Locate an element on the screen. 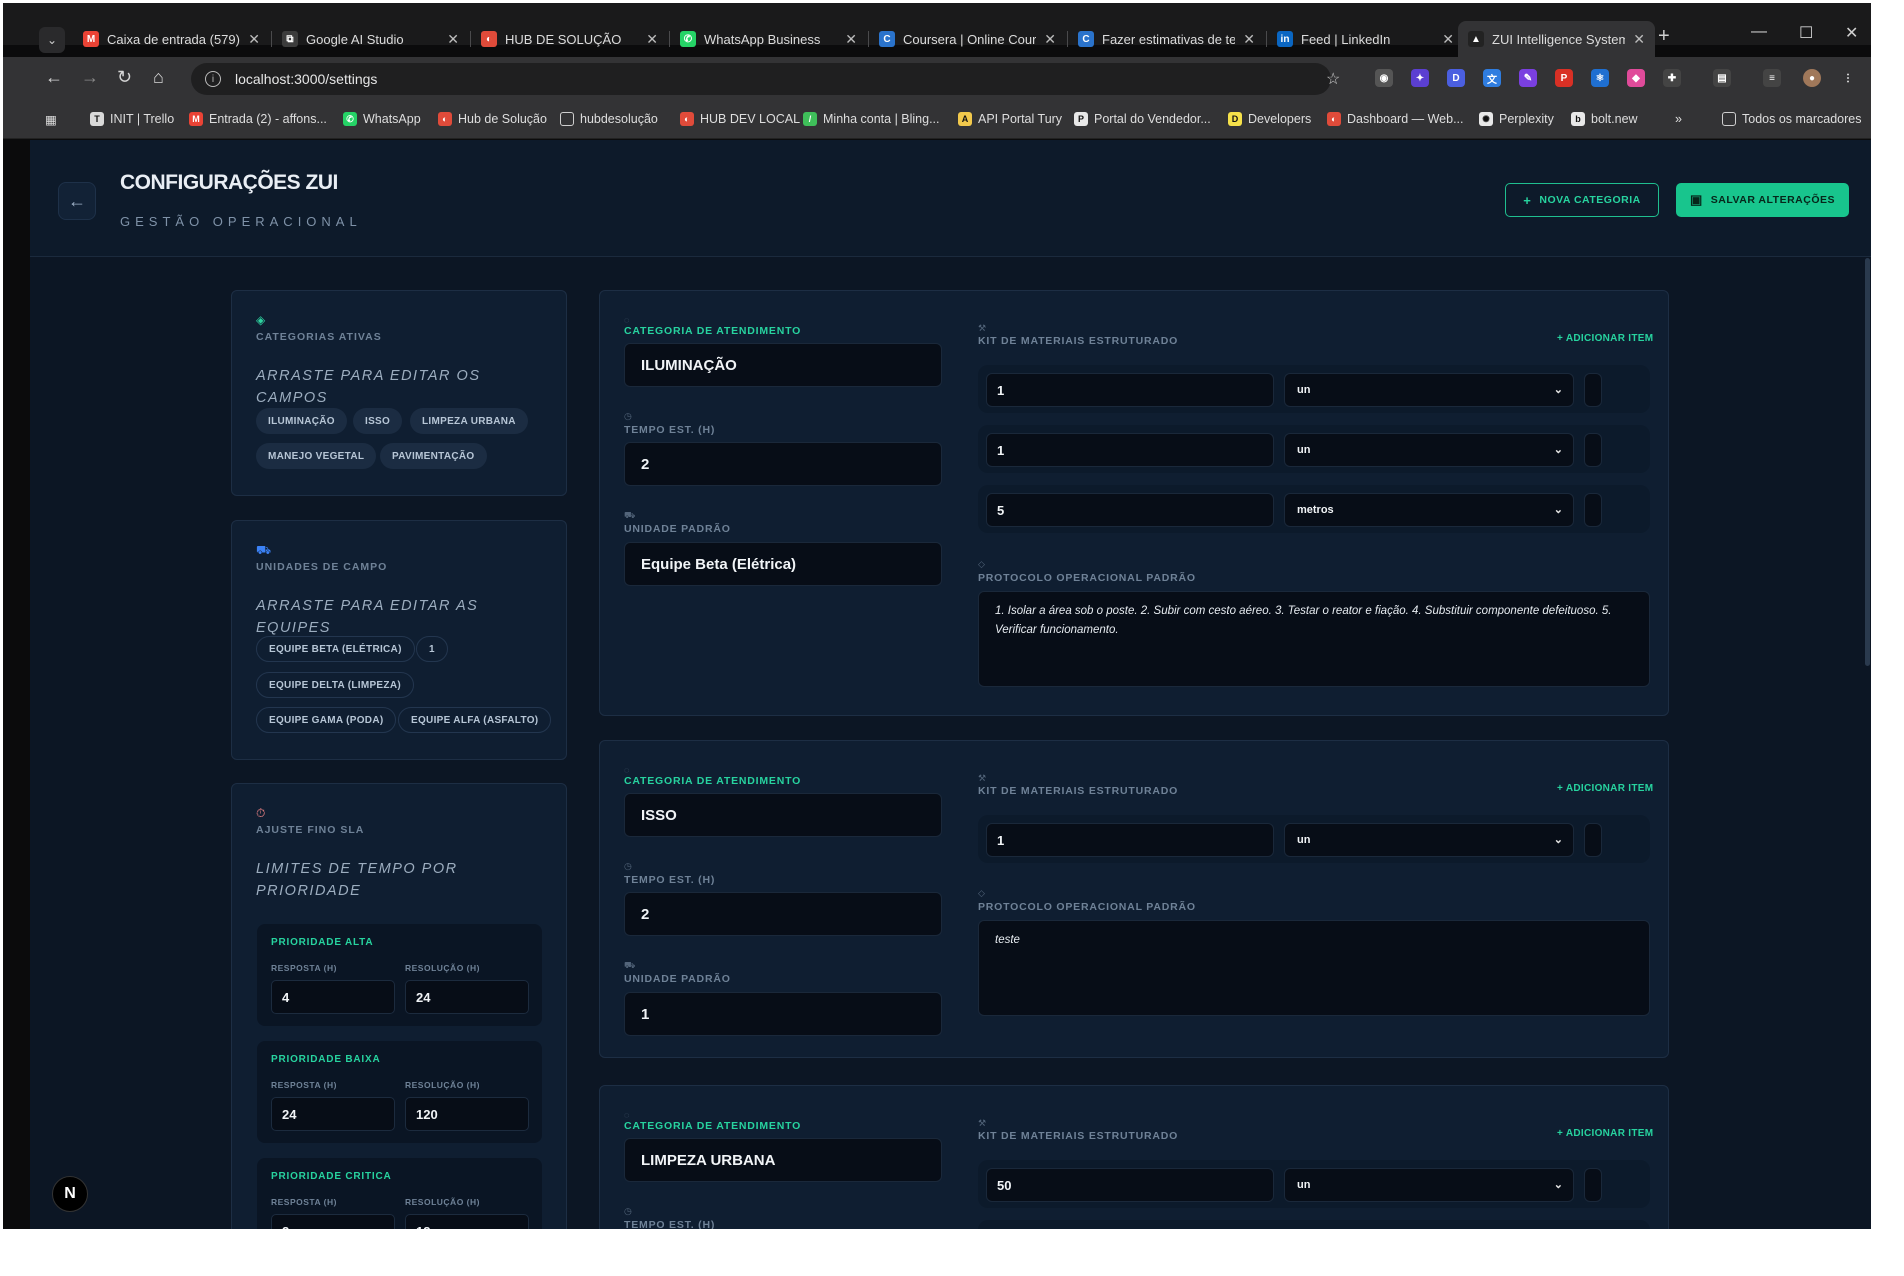 The height and width of the screenshot is (1276, 1904). color-extension-icon: ◆ is located at coordinates (1636, 78).